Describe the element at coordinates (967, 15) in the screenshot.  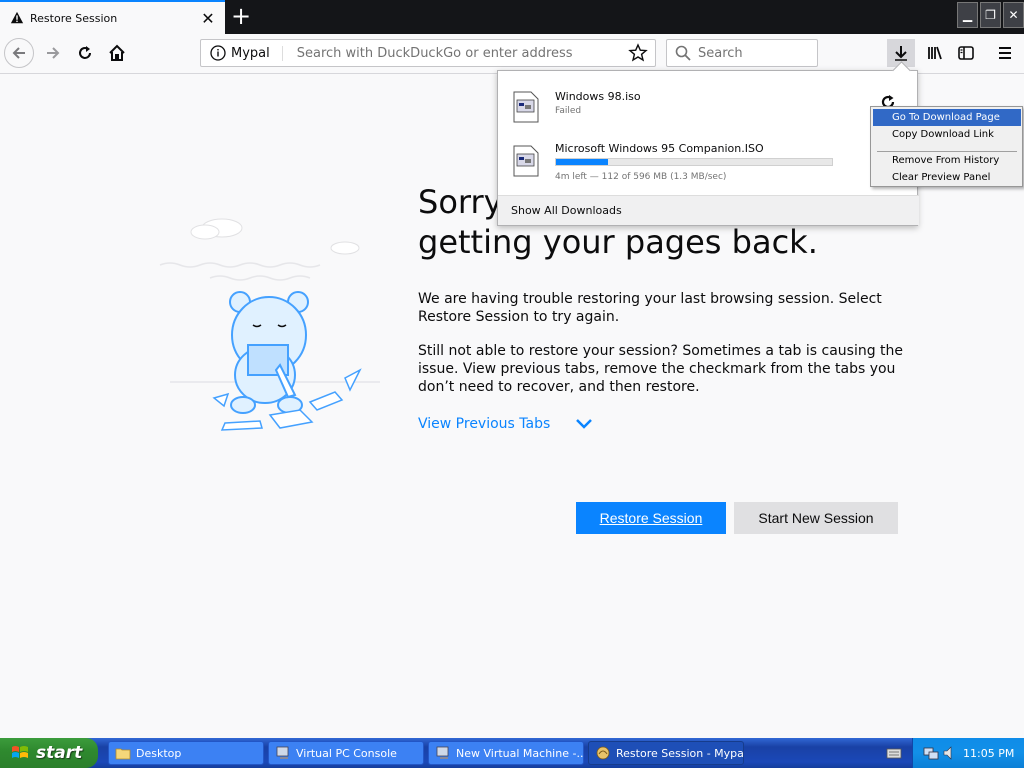
I see `minimize-button: ▁` at that location.